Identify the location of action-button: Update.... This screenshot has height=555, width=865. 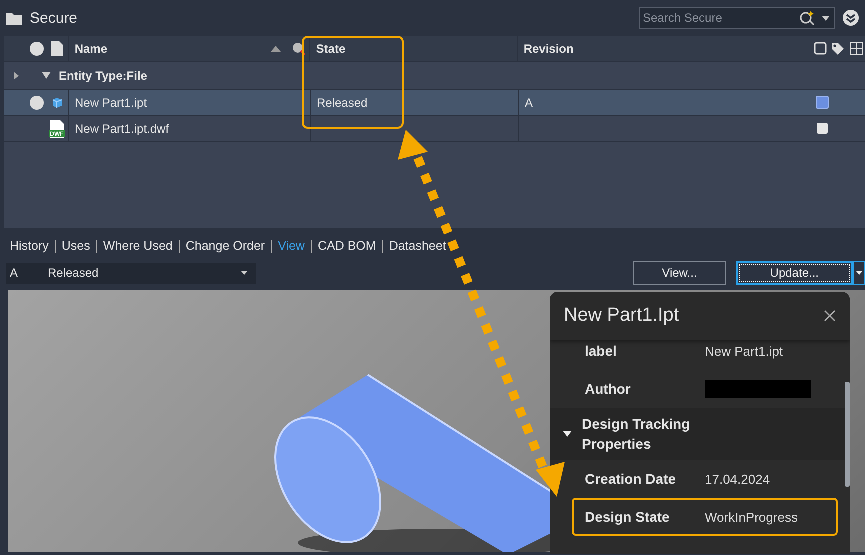
(794, 273).